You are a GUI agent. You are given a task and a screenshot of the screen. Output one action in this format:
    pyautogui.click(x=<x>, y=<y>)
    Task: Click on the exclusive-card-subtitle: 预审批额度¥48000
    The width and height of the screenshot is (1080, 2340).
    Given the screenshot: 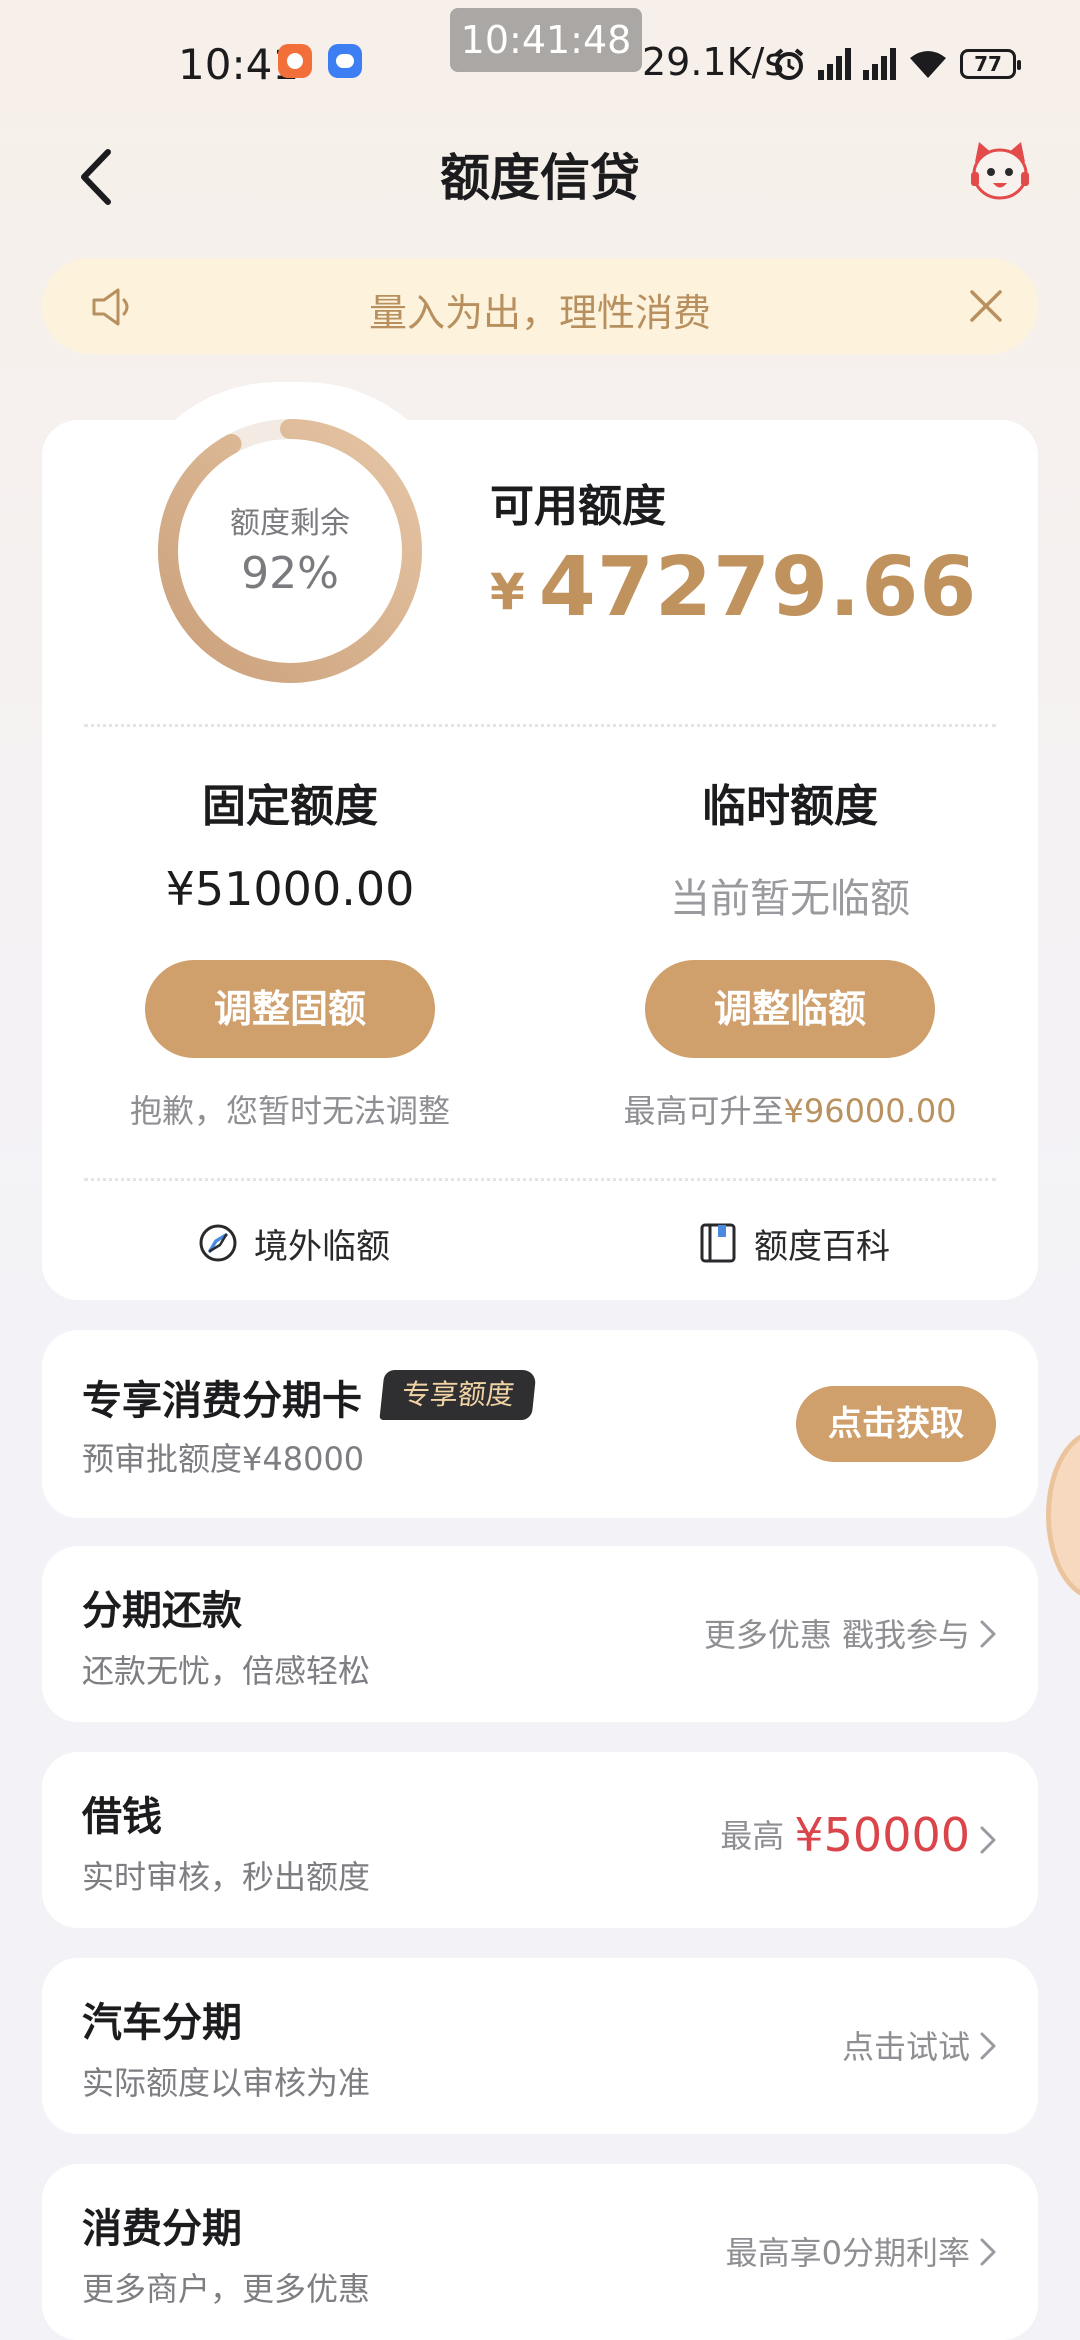 What is the action you would take?
    pyautogui.click(x=223, y=1459)
    